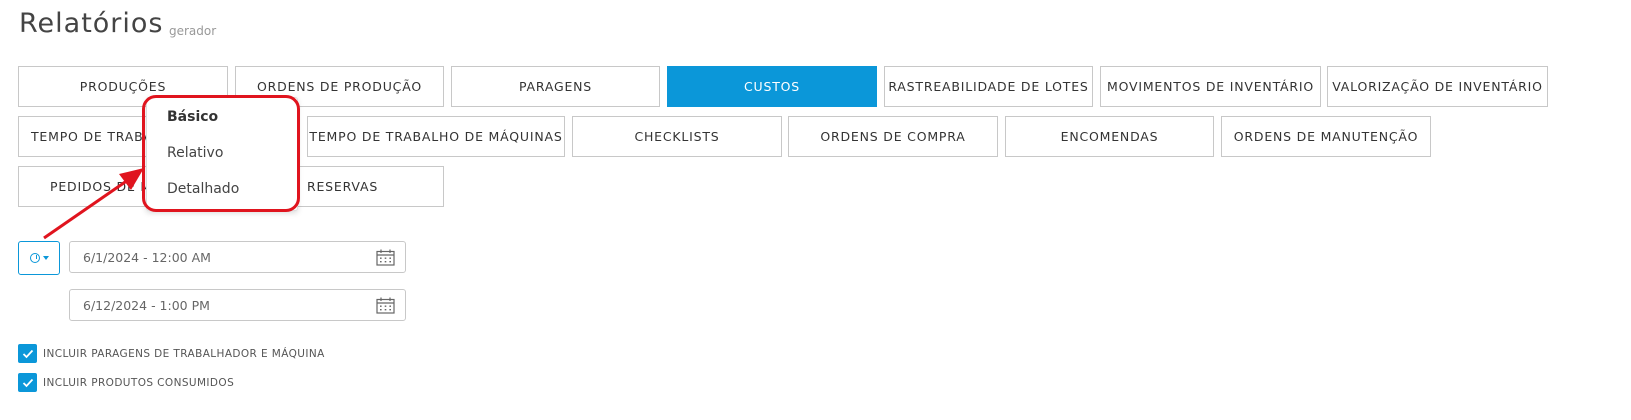  I want to click on range-type-button, so click(39, 258).